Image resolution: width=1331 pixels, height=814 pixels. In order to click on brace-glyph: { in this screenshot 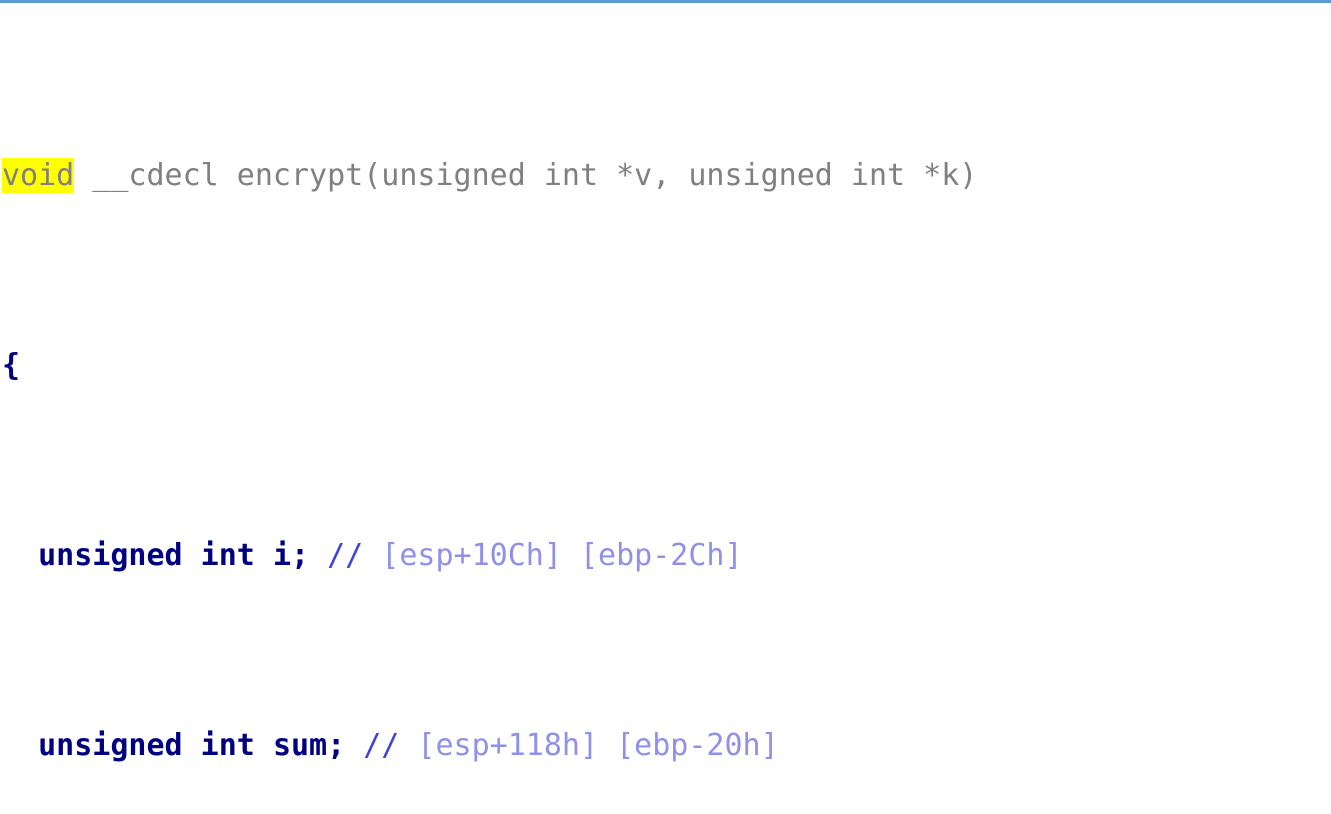, I will do `click(11, 365)`.